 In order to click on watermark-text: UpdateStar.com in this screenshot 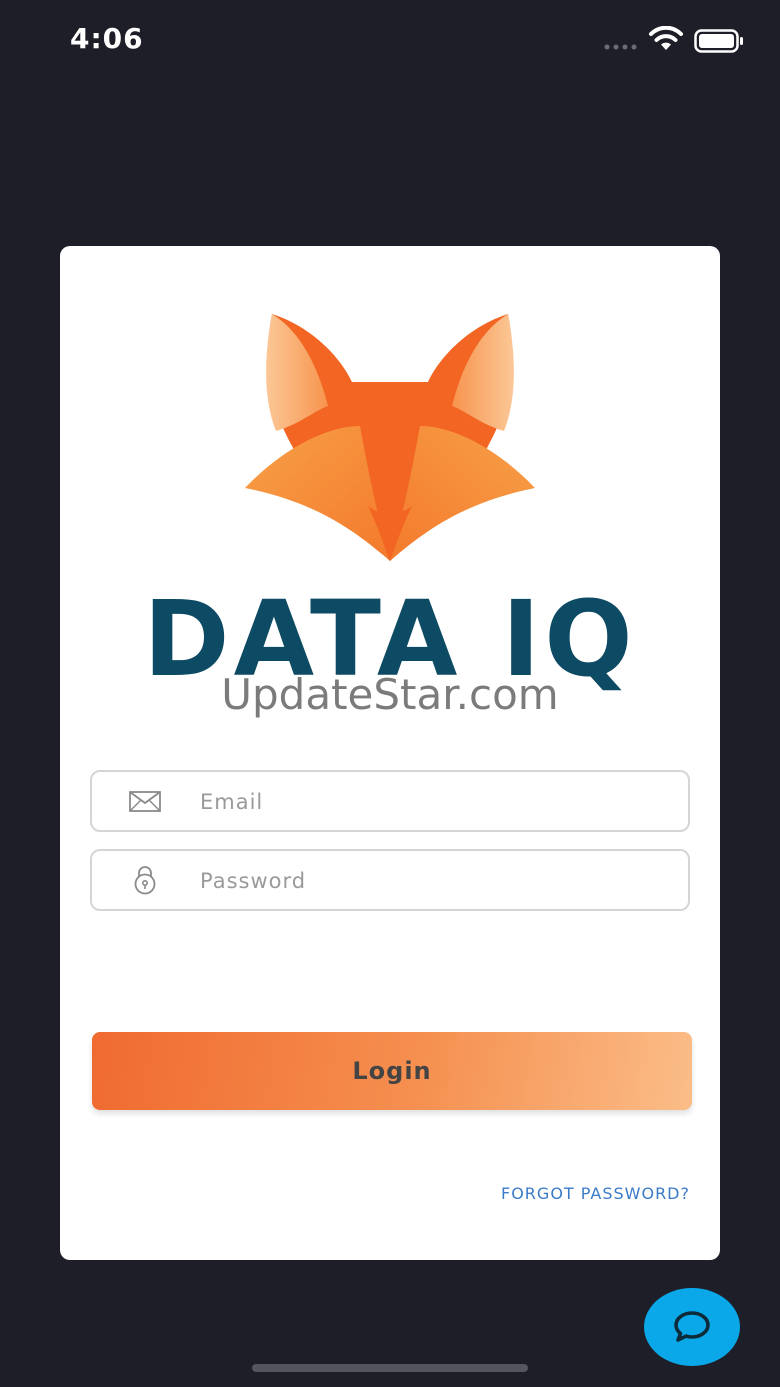, I will do `click(390, 694)`.